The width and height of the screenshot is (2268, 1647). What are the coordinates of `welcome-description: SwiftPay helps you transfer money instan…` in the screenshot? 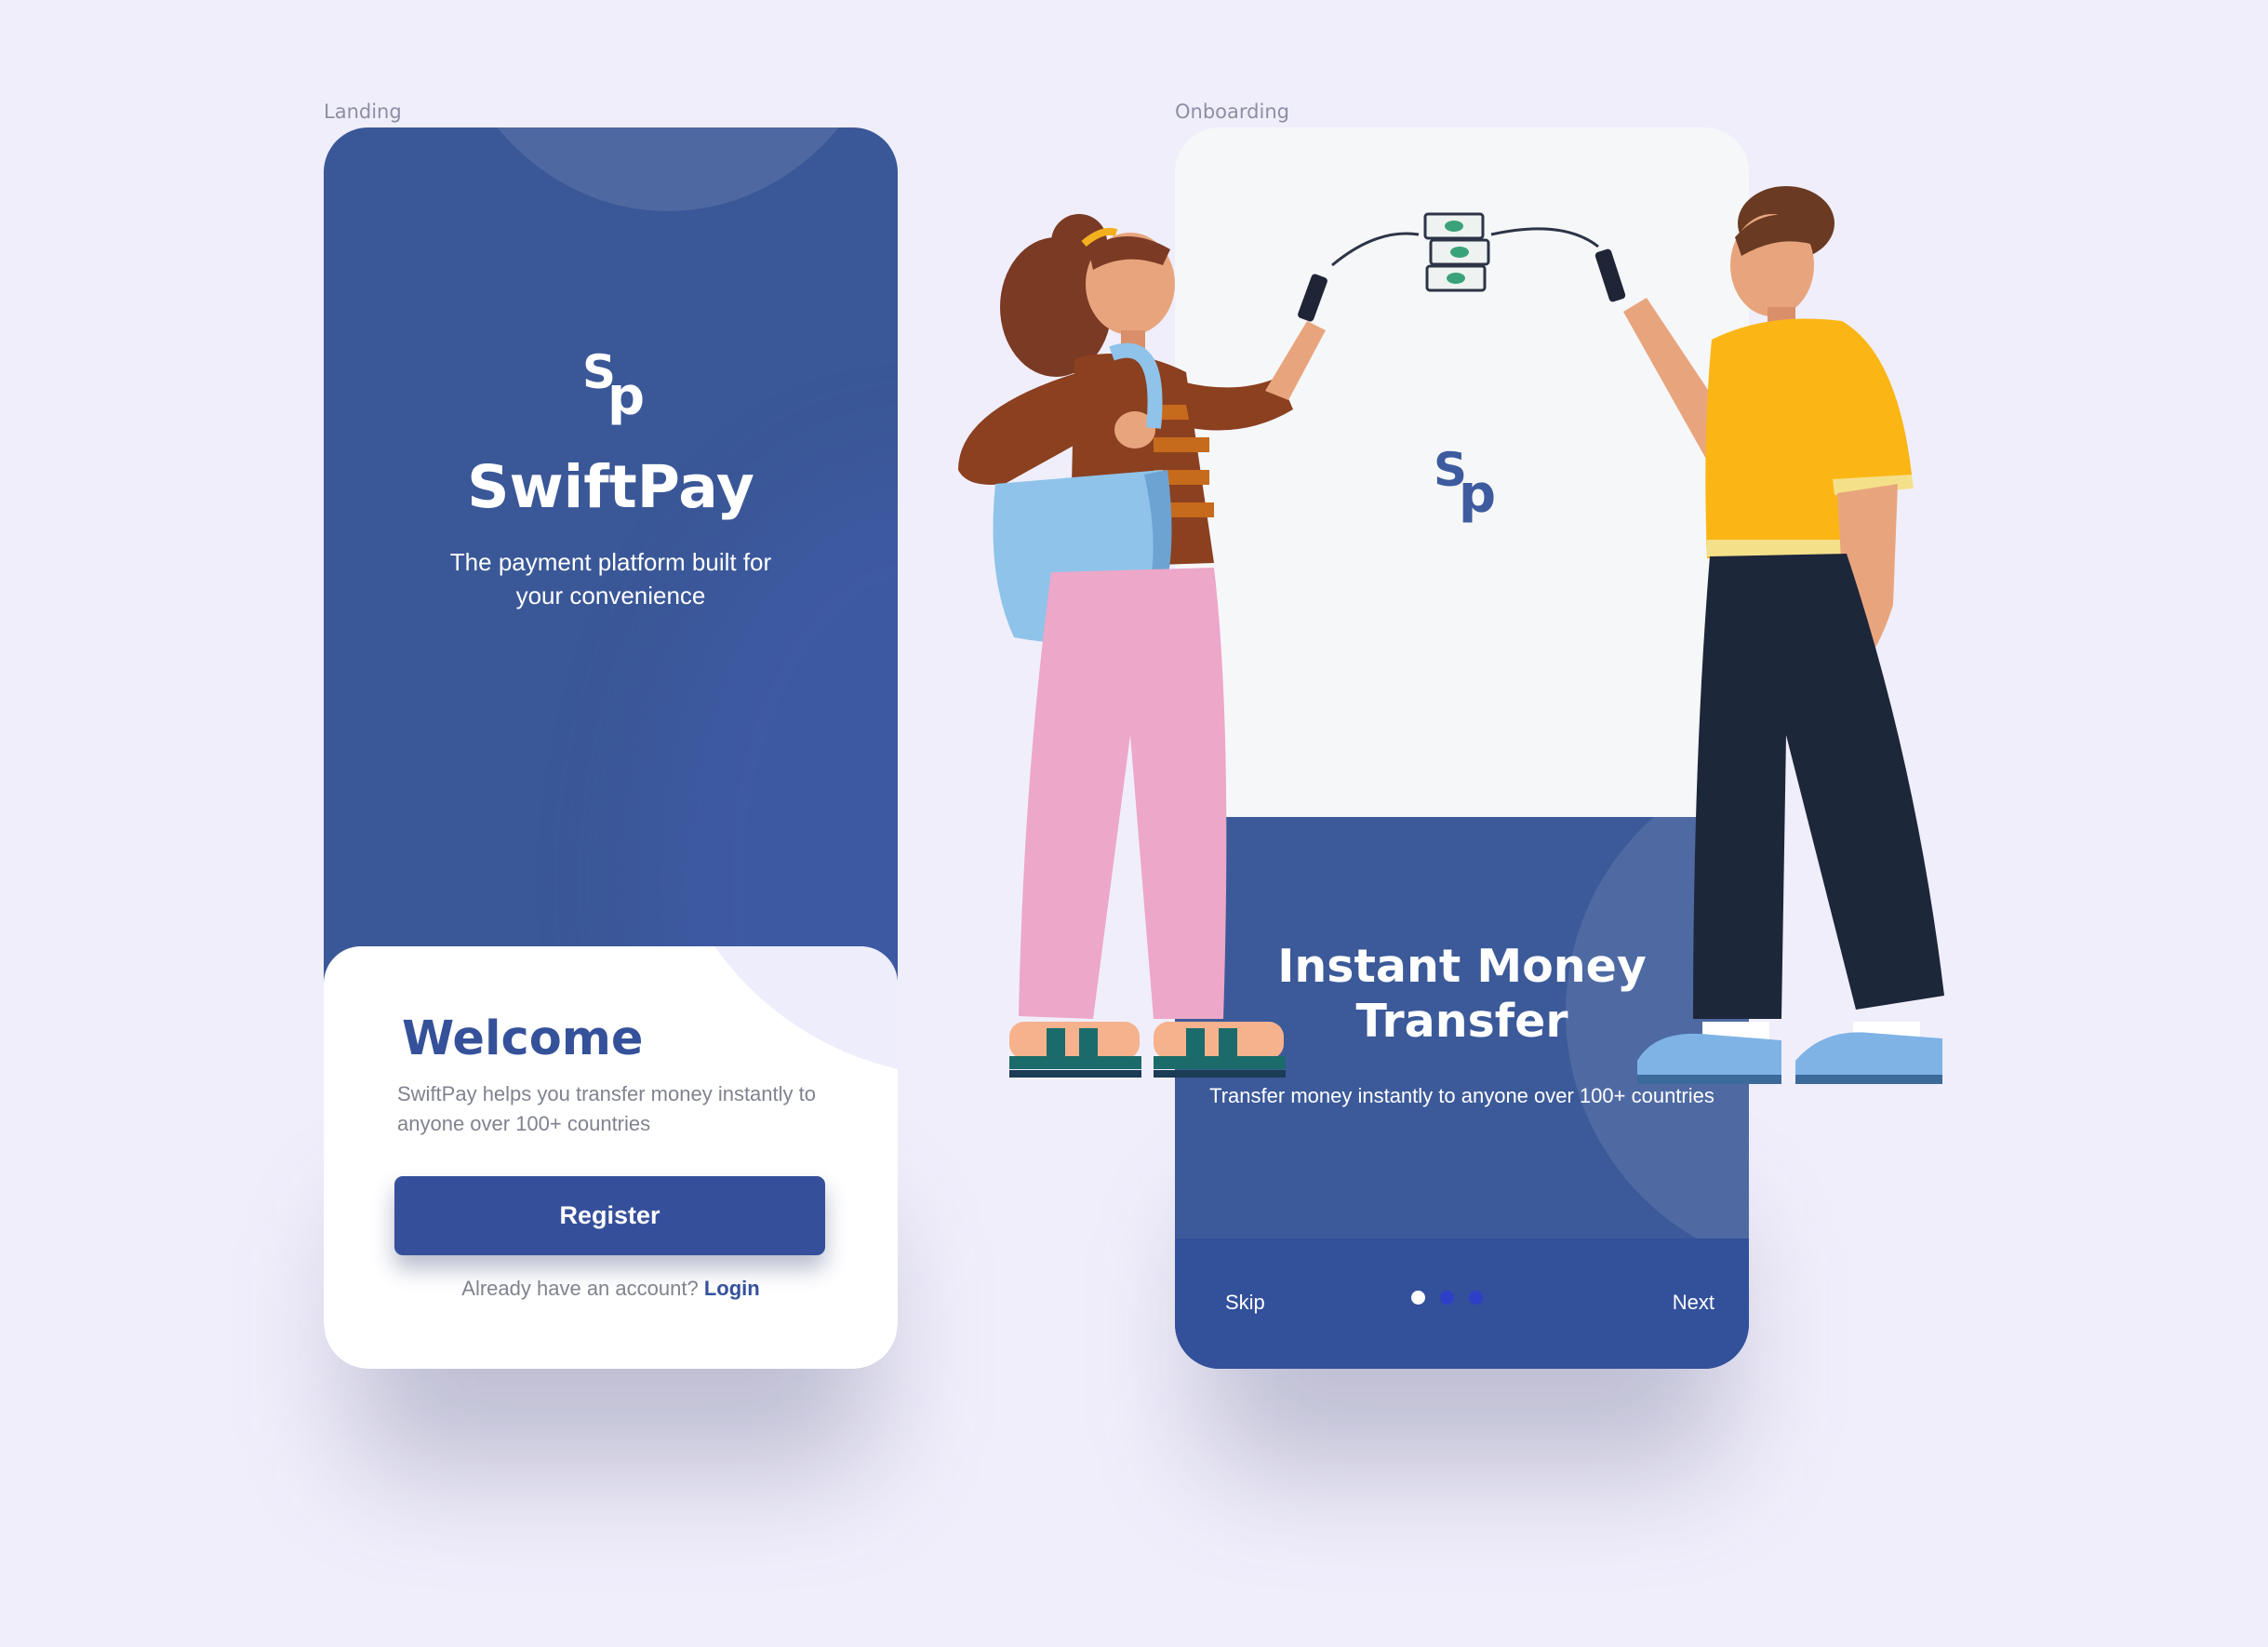 It's located at (607, 1108).